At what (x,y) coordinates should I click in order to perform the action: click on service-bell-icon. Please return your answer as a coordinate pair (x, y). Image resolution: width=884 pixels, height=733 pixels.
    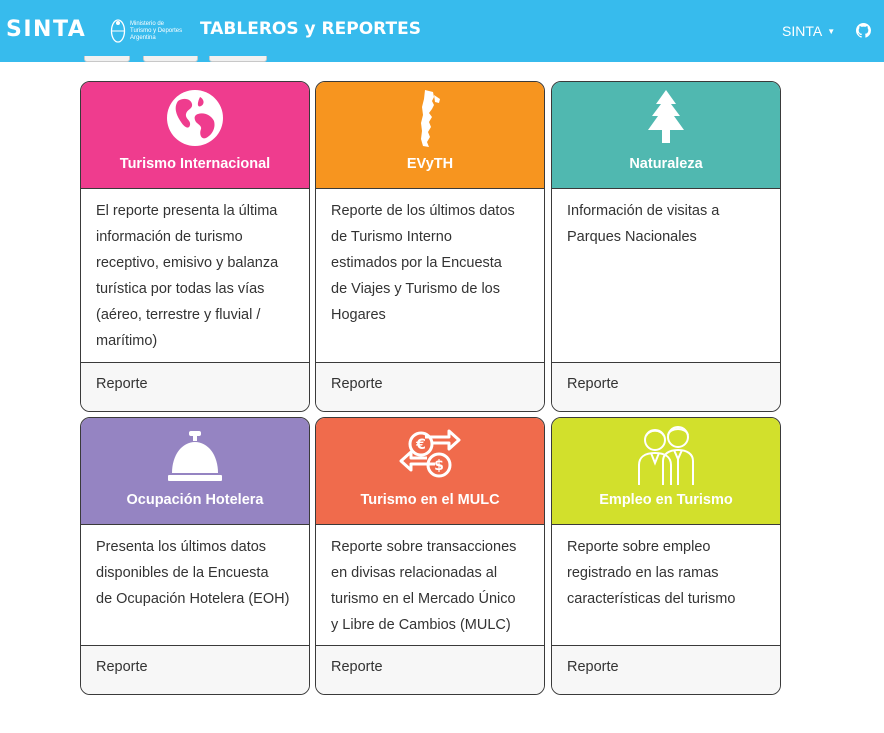
    Looking at the image, I should click on (195, 456).